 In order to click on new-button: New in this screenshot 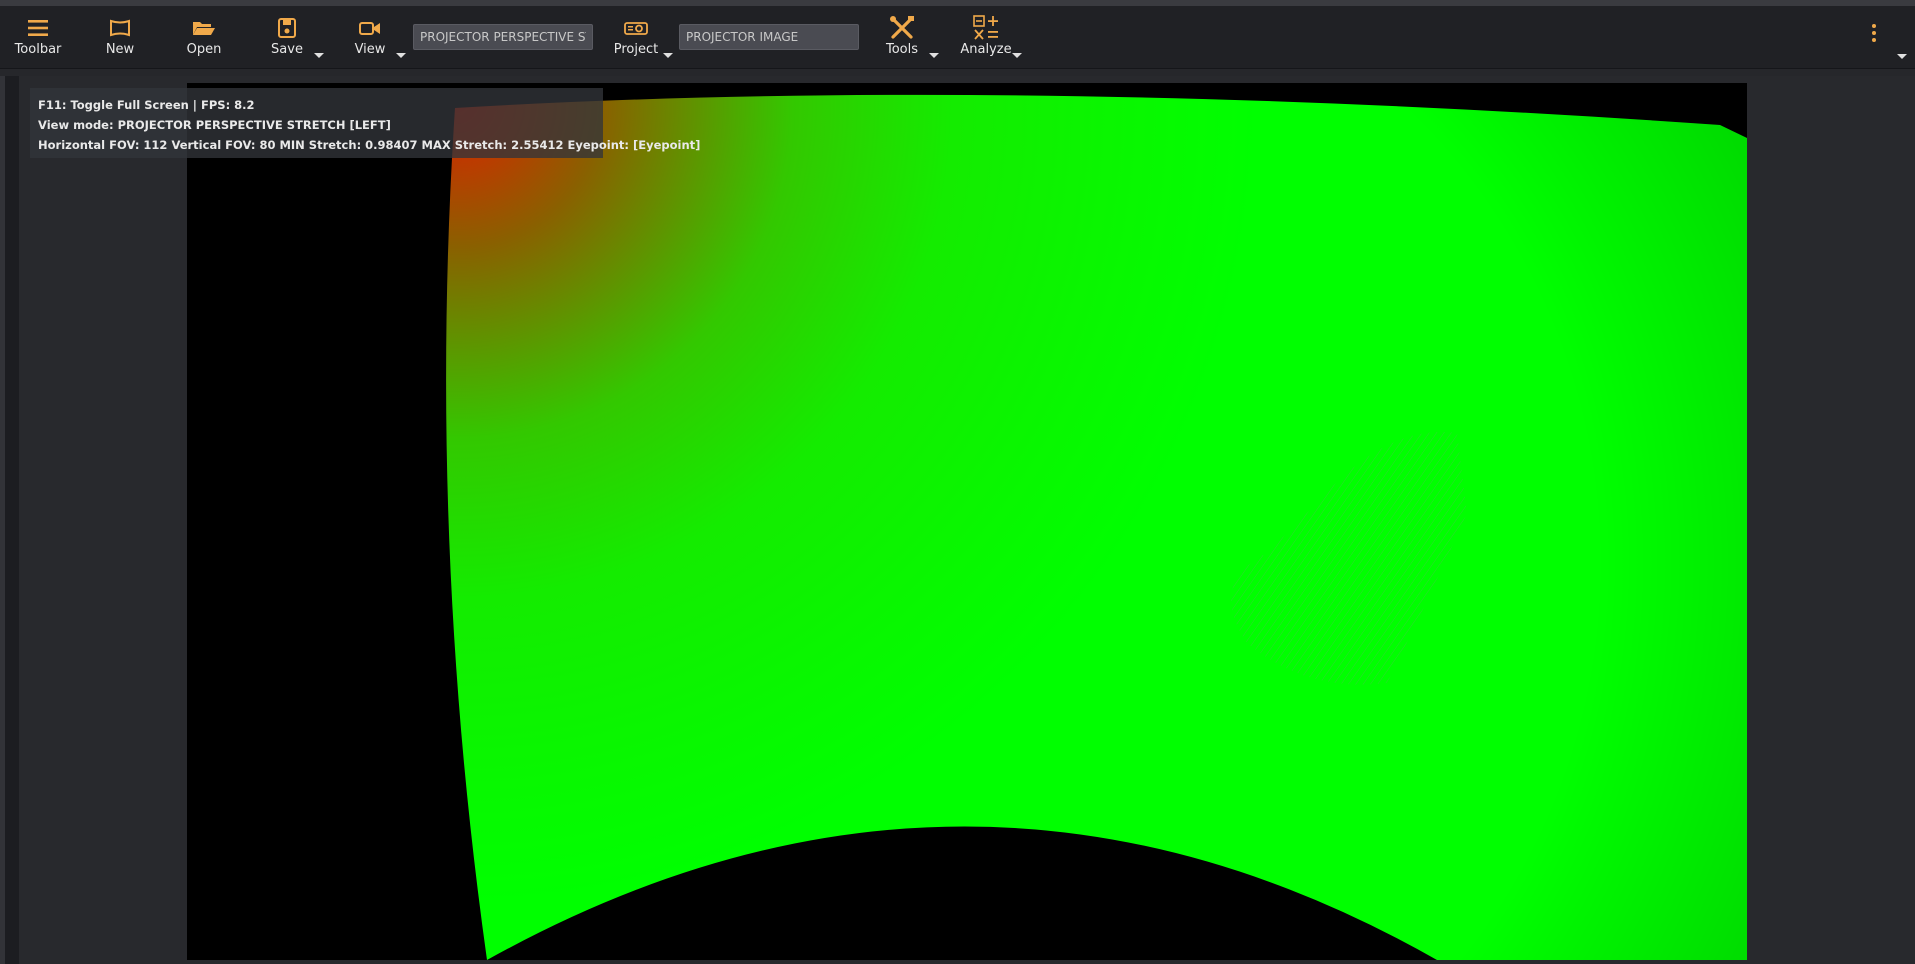, I will do `click(120, 37)`.